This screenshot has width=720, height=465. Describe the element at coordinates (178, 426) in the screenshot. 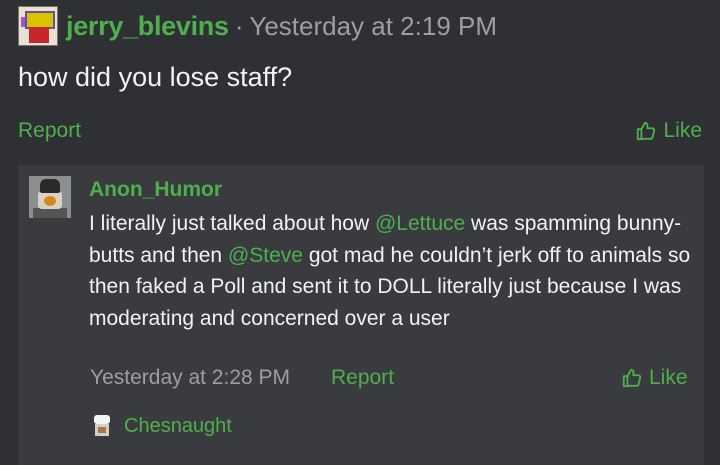

I see `liker-name: Chesnaught` at that location.